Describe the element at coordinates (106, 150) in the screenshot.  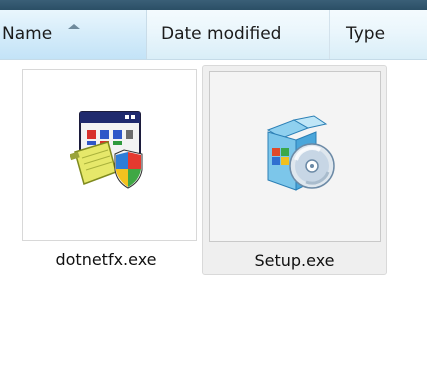
I see `installer-shield-icon` at that location.